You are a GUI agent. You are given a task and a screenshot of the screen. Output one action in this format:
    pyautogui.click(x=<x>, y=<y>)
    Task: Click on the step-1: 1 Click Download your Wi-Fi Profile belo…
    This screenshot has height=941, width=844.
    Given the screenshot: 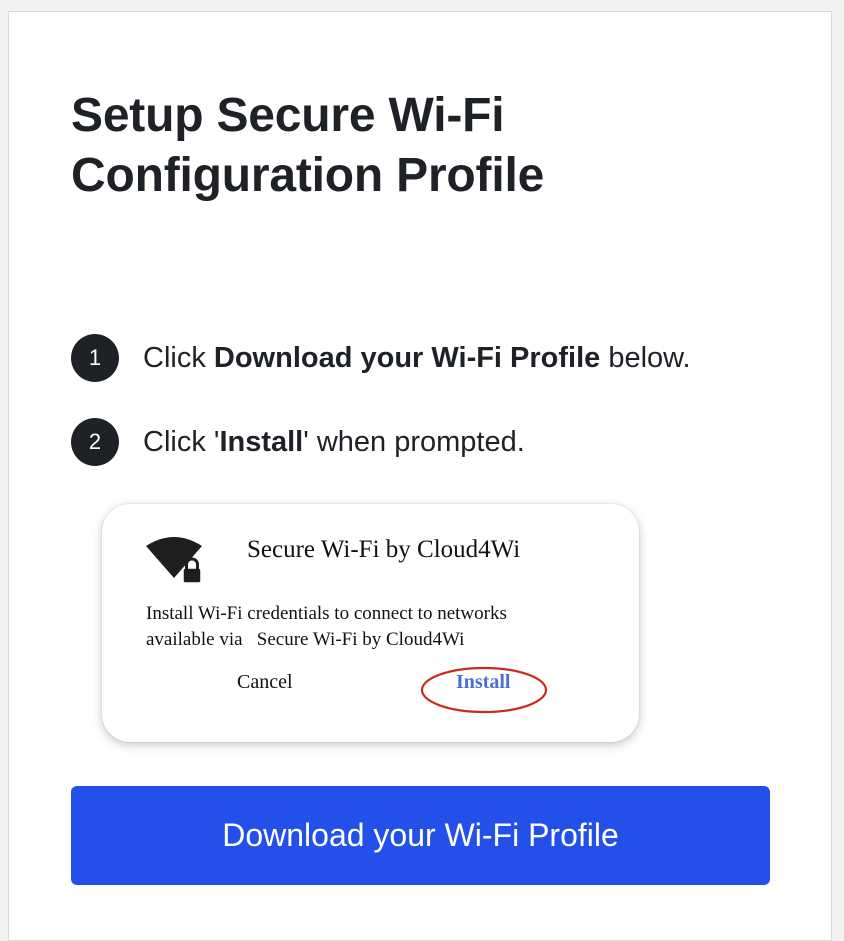 What is the action you would take?
    pyautogui.click(x=381, y=358)
    